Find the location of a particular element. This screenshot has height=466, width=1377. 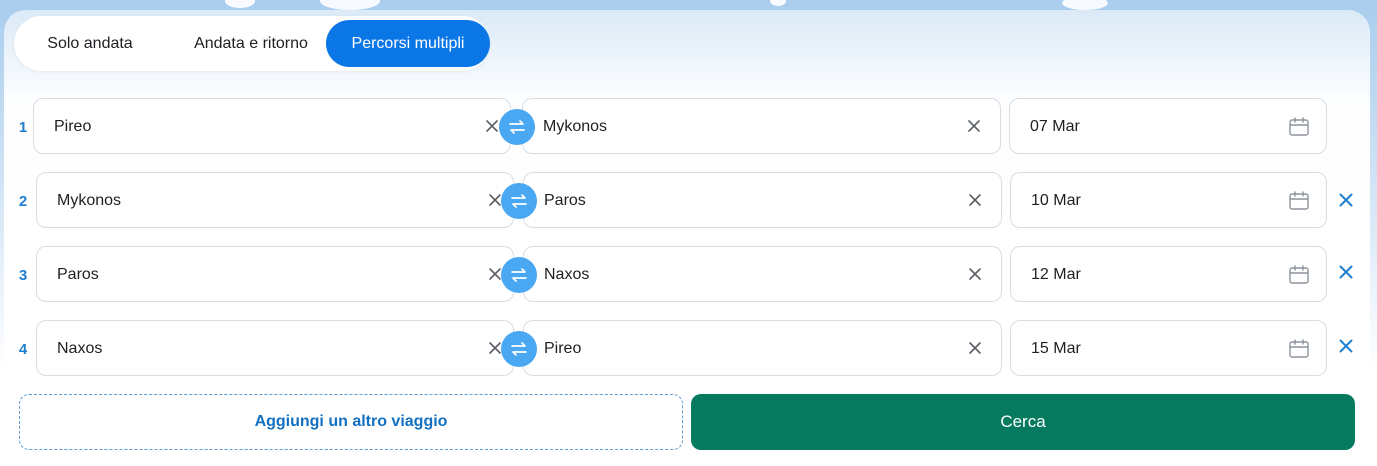

date-field: 12 Mar is located at coordinates (1168, 274).